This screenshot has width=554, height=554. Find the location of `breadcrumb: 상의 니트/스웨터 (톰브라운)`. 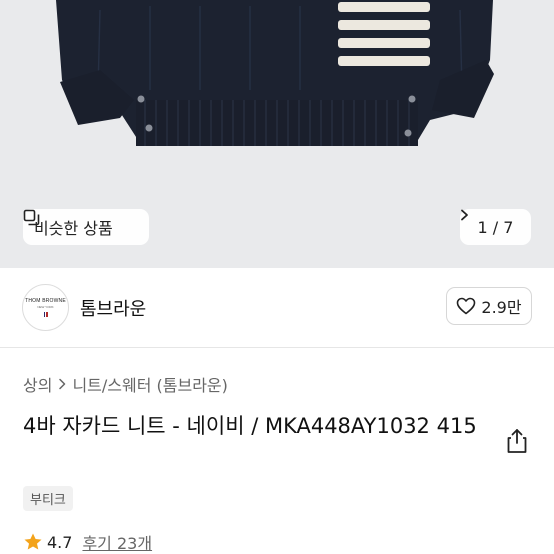

breadcrumb: 상의 니트/스웨터 (톰브라운) is located at coordinates (125, 384).